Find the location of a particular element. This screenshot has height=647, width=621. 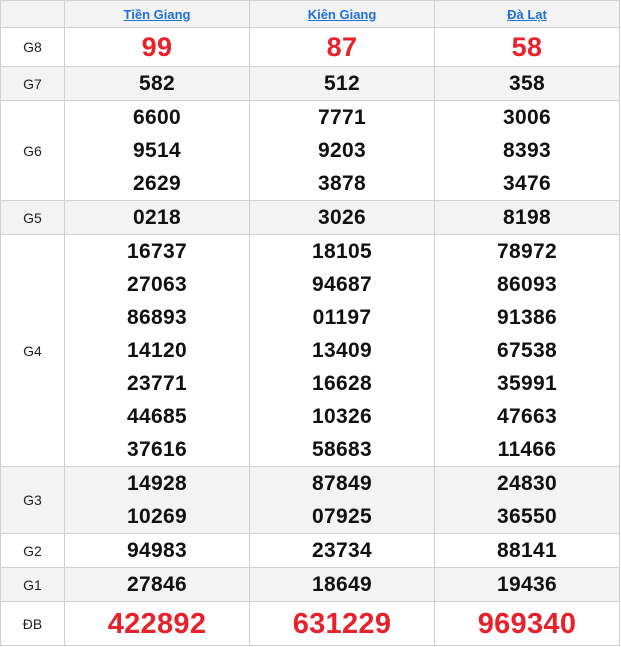

prize-number: 358 is located at coordinates (527, 83).